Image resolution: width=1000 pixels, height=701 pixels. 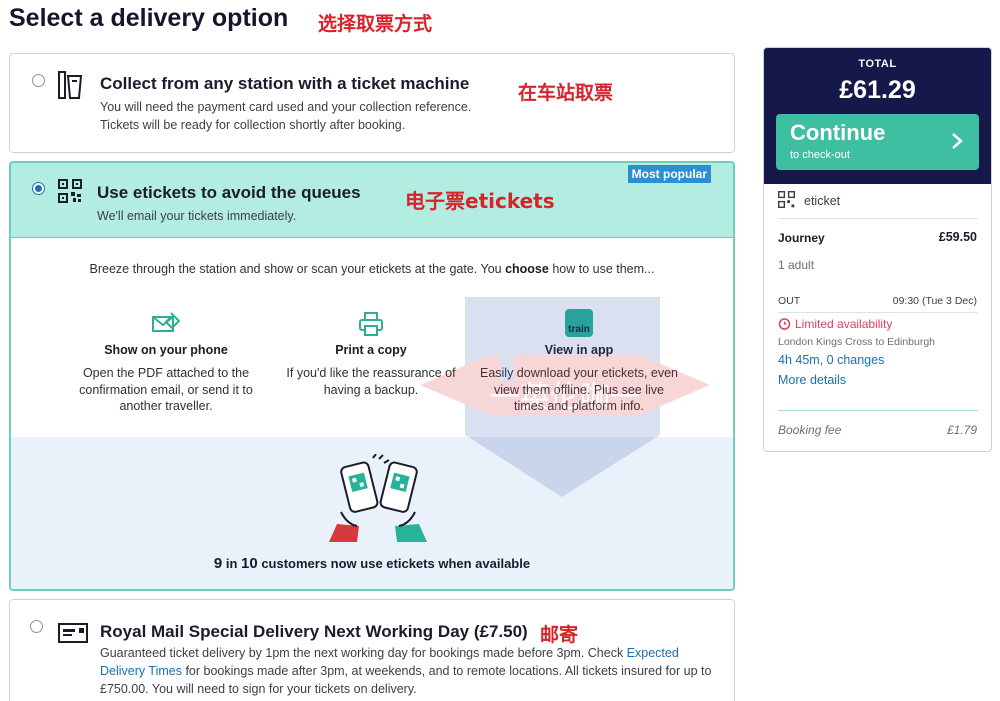 What do you see at coordinates (961, 430) in the screenshot?
I see `booking-fee-value: £1.79` at bounding box center [961, 430].